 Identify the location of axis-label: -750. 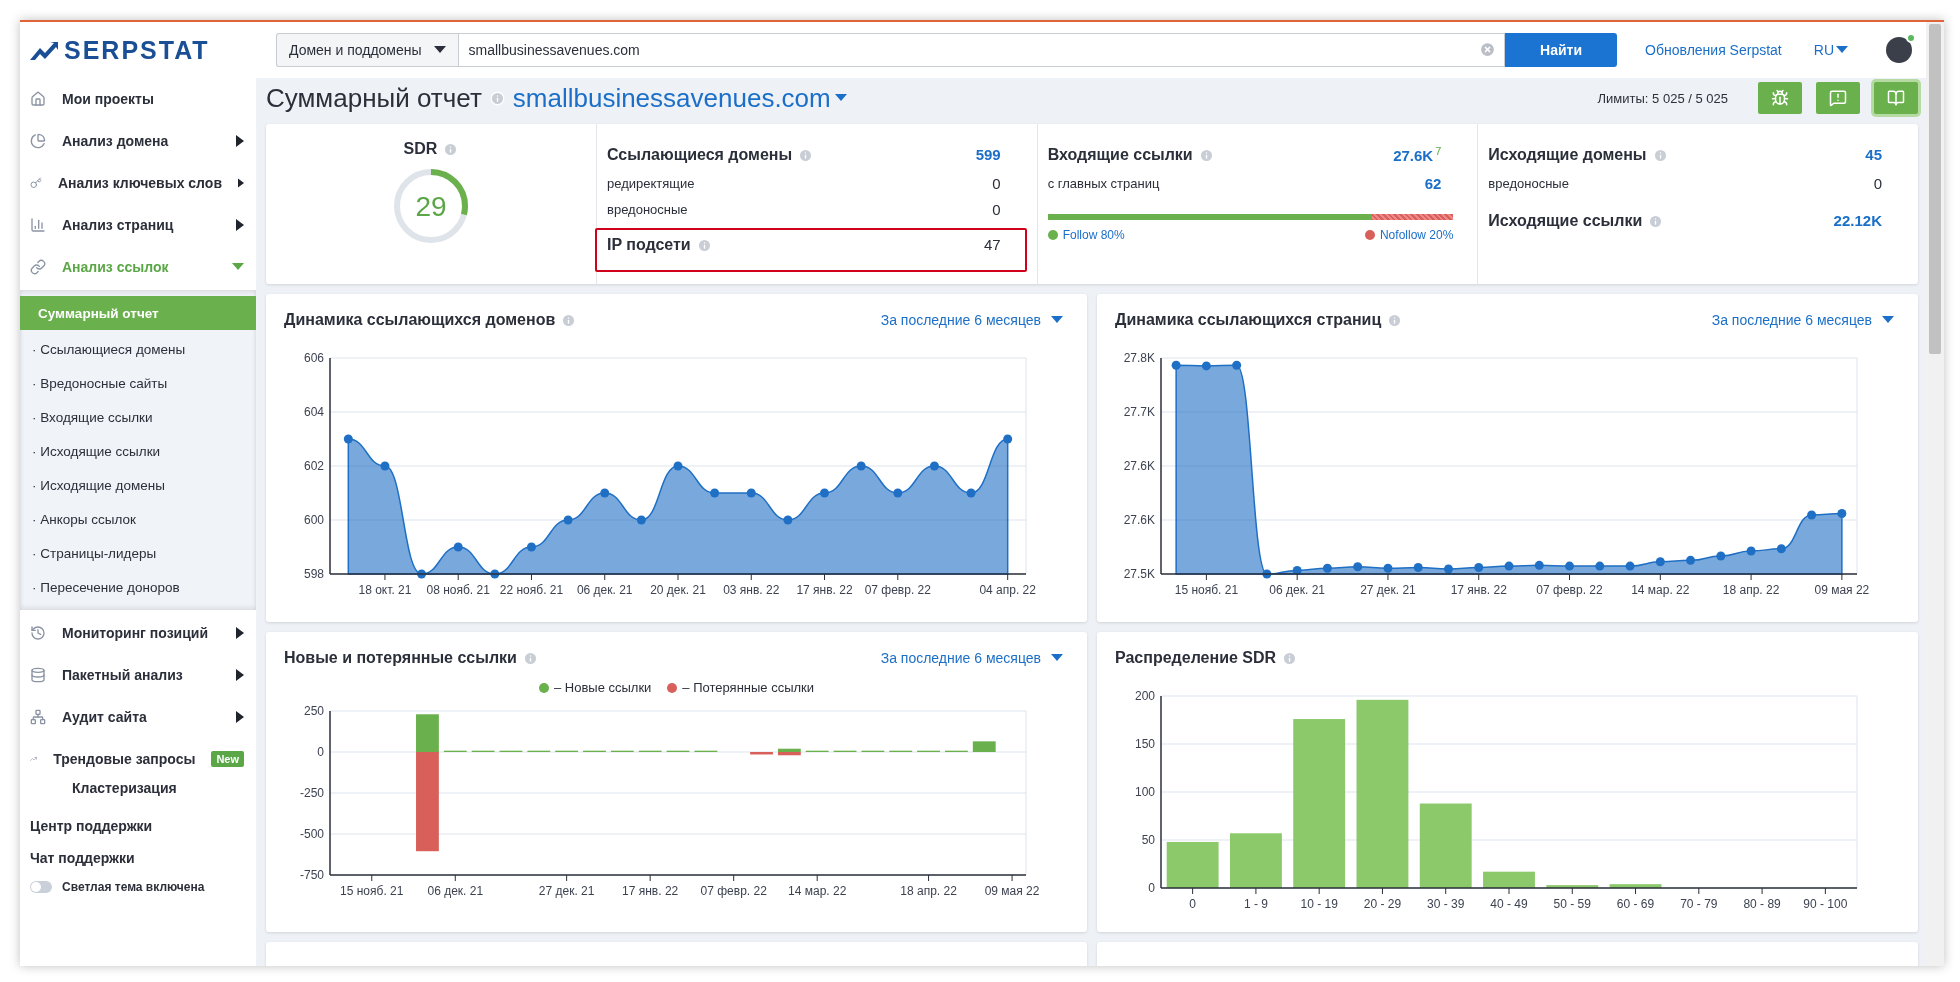
(311, 875).